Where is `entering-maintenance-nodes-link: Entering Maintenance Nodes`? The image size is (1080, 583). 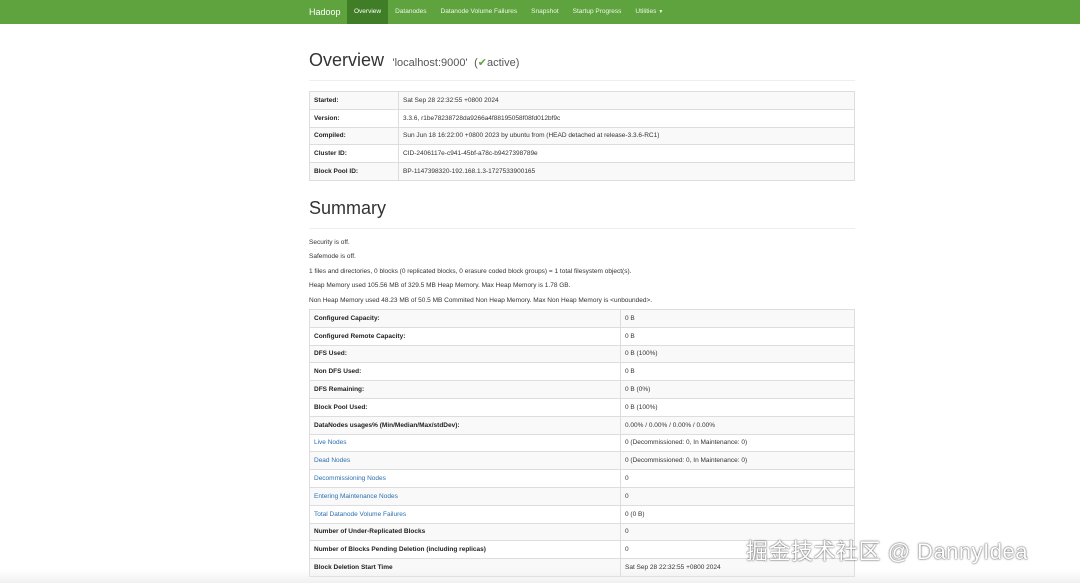 entering-maintenance-nodes-link: Entering Maintenance Nodes is located at coordinates (356, 496).